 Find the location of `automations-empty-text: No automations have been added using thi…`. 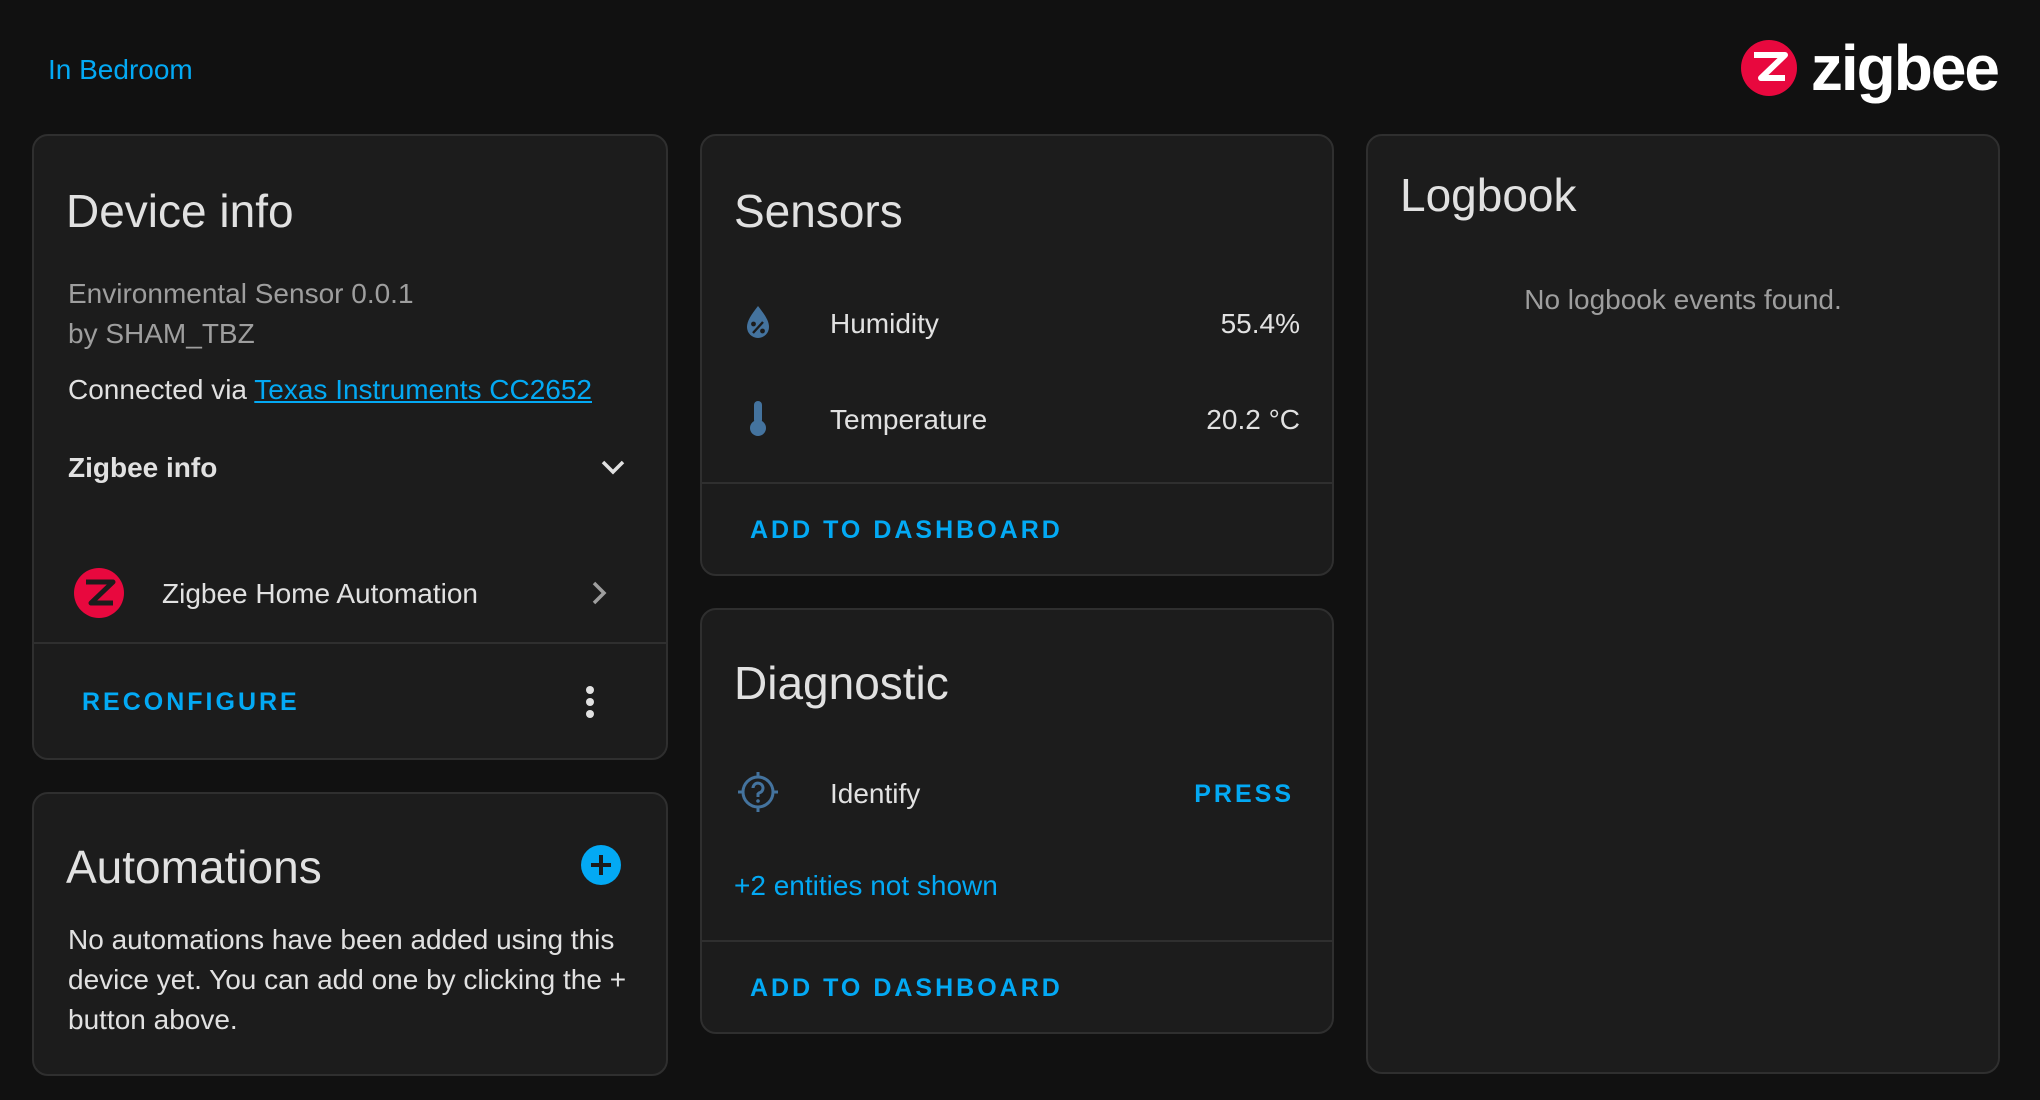

automations-empty-text: No automations have been added using thi… is located at coordinates (347, 979).